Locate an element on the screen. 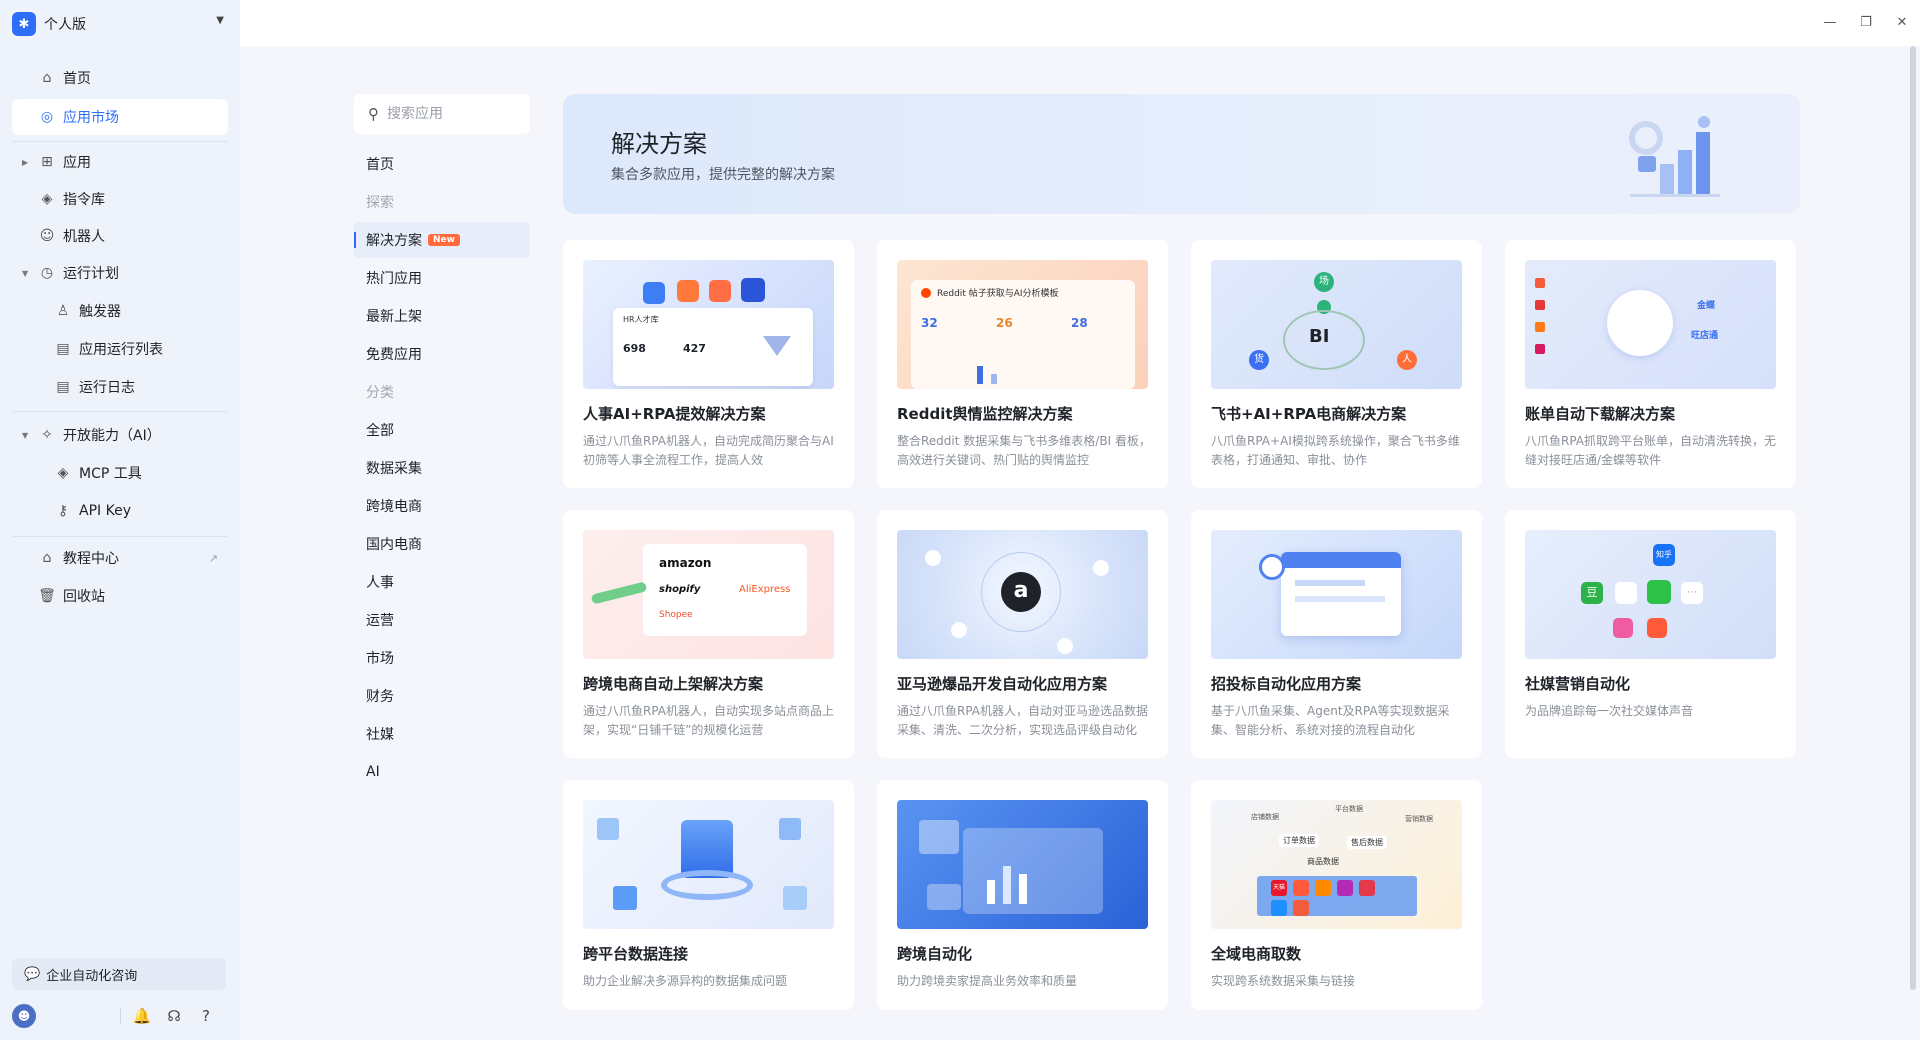 The width and height of the screenshot is (1920, 1040). user-icon: ♙ is located at coordinates (63, 311).